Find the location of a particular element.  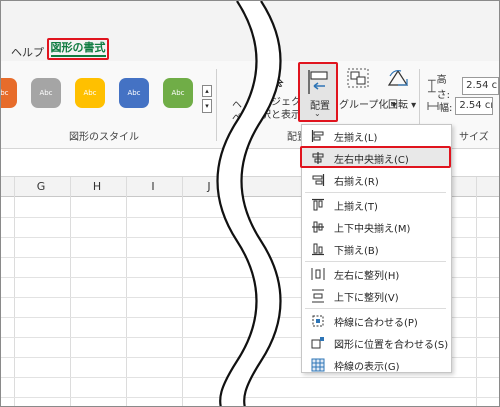

width-input: 2.54 cm is located at coordinates (474, 106).